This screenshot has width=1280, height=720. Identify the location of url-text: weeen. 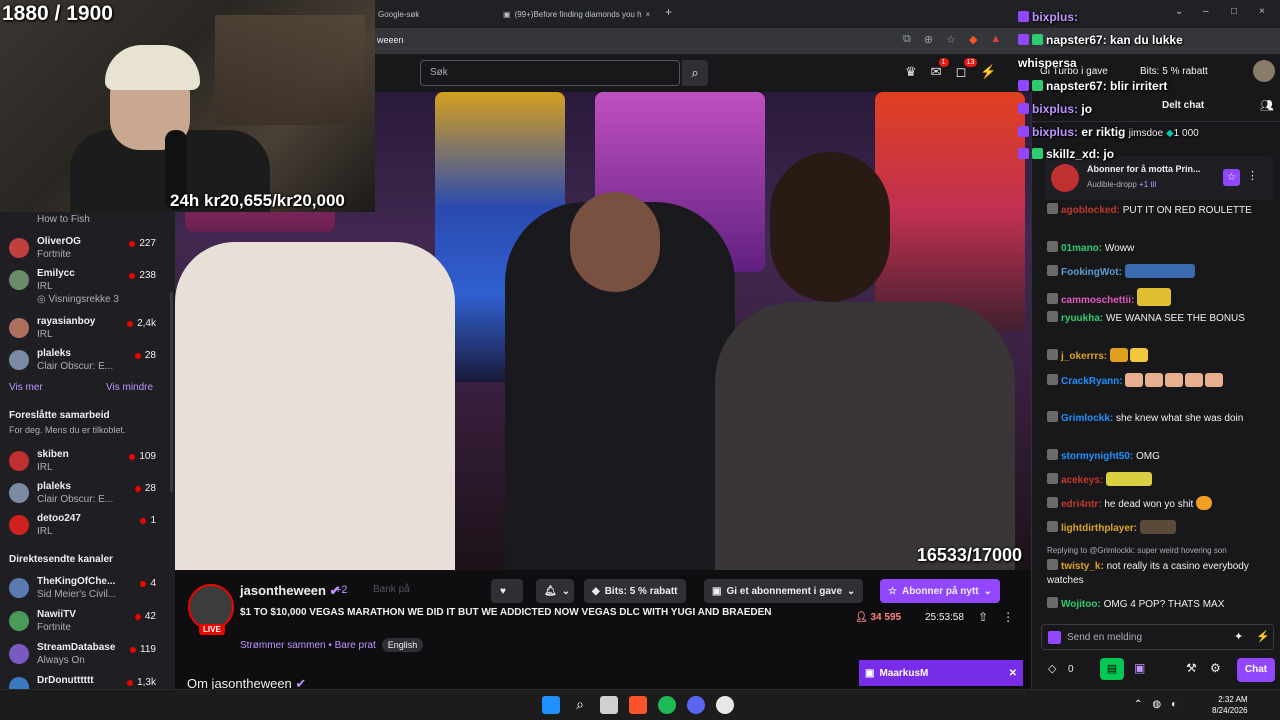
(390, 40).